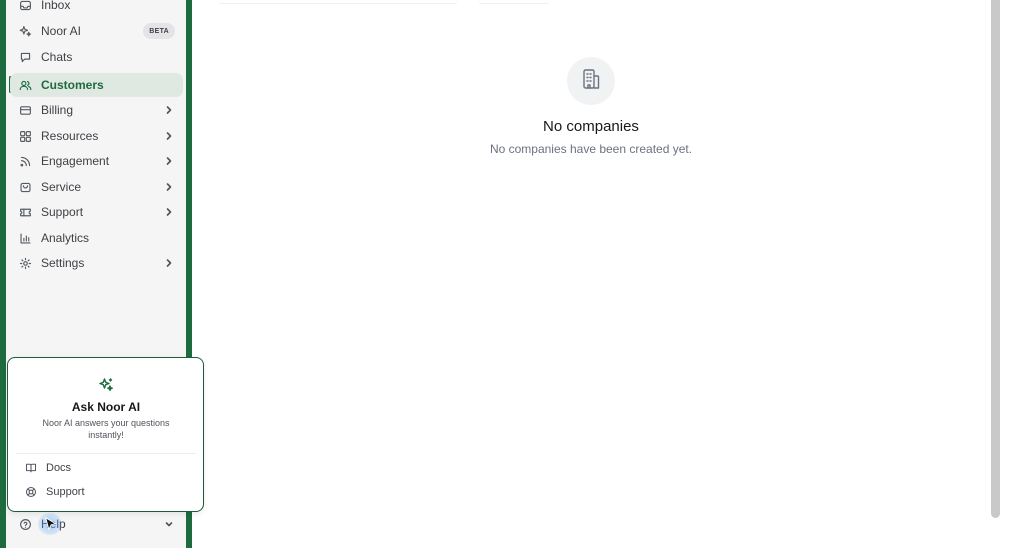 This screenshot has width=1024, height=548. What do you see at coordinates (25, 263) in the screenshot?
I see `gear-icon` at bounding box center [25, 263].